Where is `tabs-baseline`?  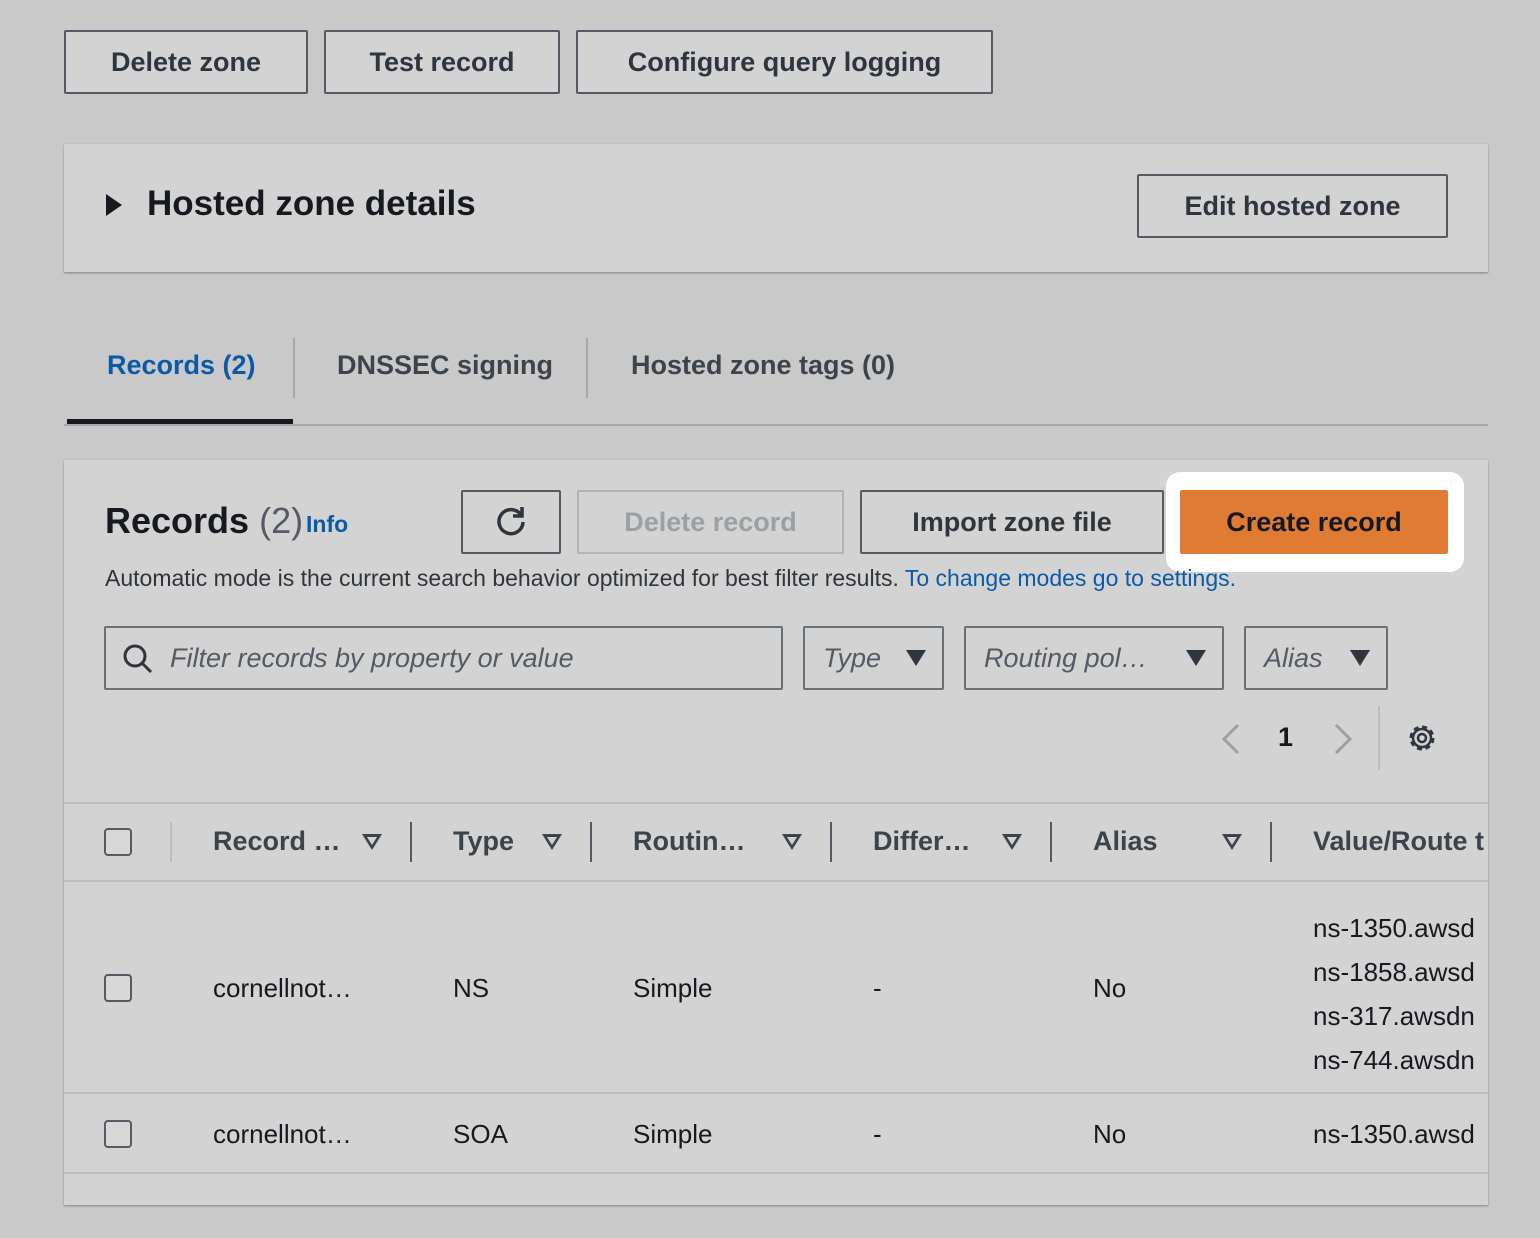
tabs-baseline is located at coordinates (776, 425).